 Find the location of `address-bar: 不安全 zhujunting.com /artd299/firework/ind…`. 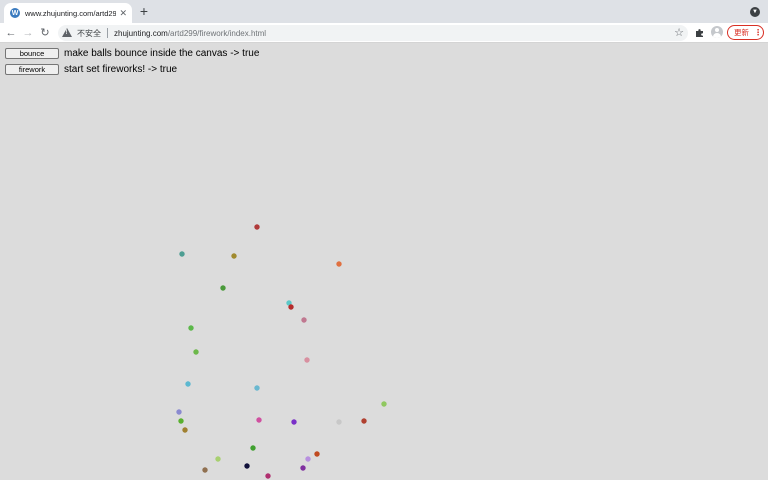

address-bar: 不安全 zhujunting.com /artd299/firework/ind… is located at coordinates (373, 33).